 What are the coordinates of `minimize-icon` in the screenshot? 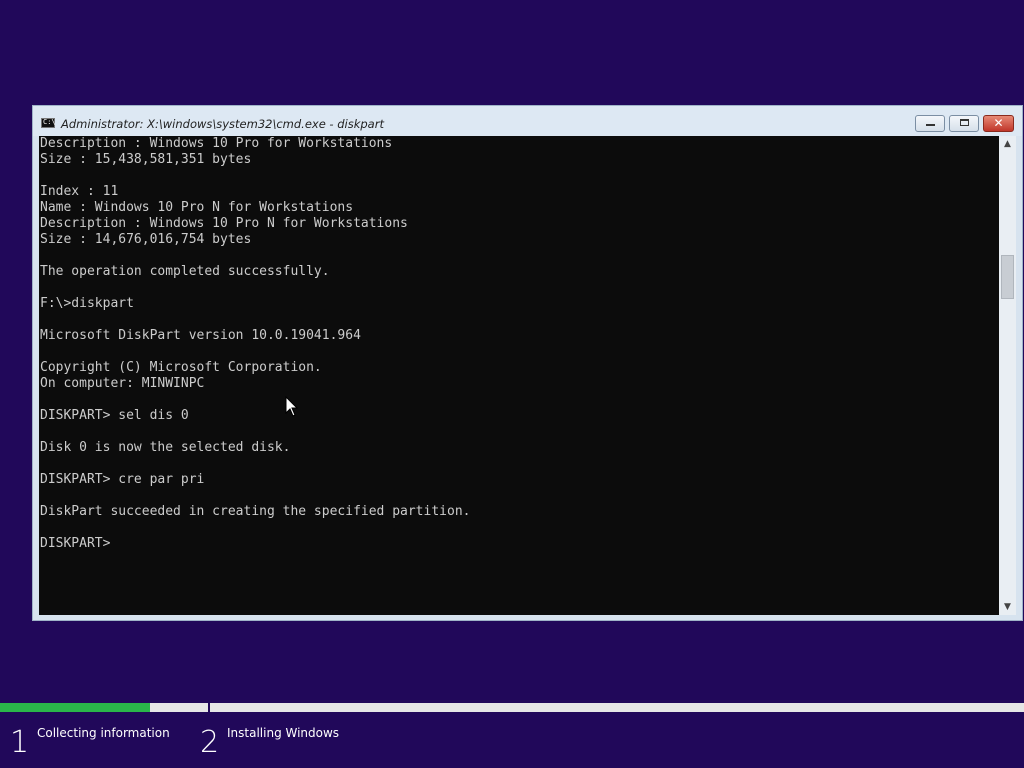 It's located at (930, 125).